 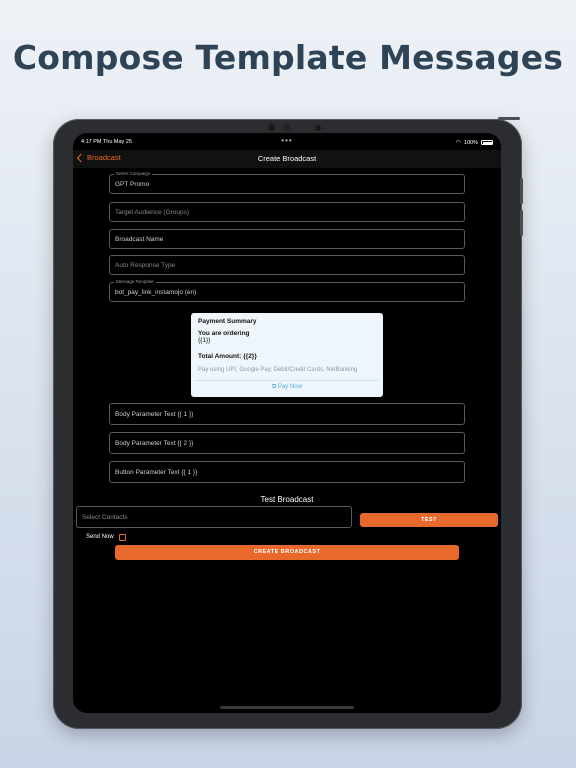 I want to click on navigation-bar: Broadcast Create Broadcast, so click(x=287, y=159).